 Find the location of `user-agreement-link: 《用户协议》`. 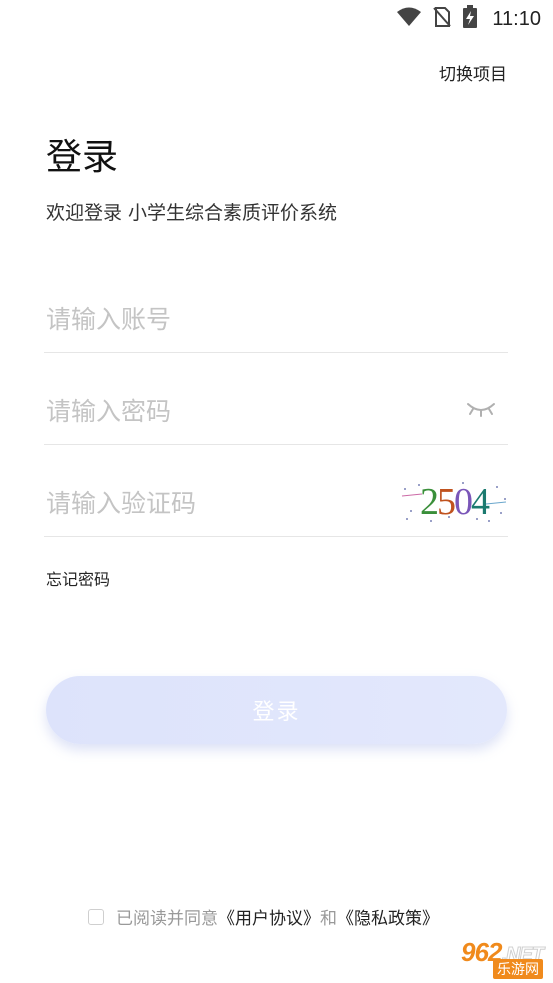

user-agreement-link: 《用户协议》 is located at coordinates (269, 916).